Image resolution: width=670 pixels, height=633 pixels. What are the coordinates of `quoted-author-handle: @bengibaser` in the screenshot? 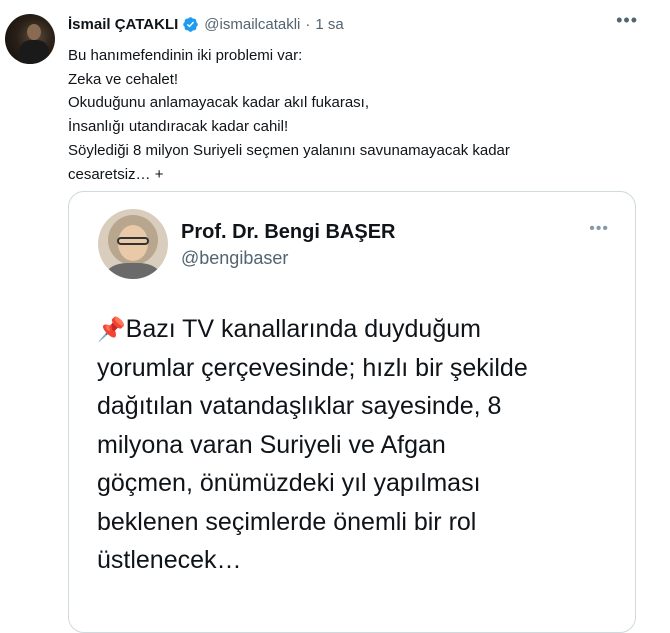 It's located at (234, 258).